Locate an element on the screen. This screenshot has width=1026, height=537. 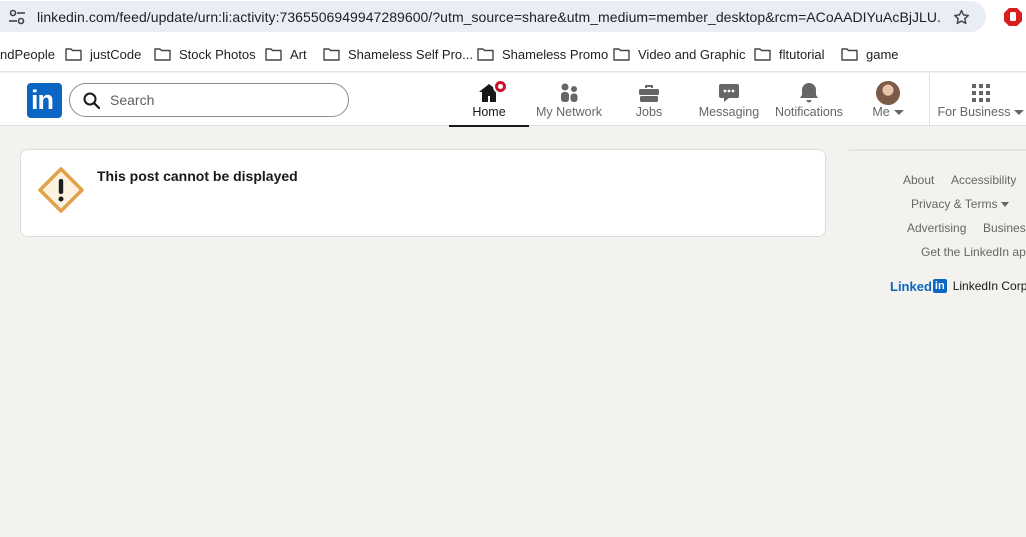
footer-link-get-app: Get the LinkedIn app is located at coordinates (973, 252).